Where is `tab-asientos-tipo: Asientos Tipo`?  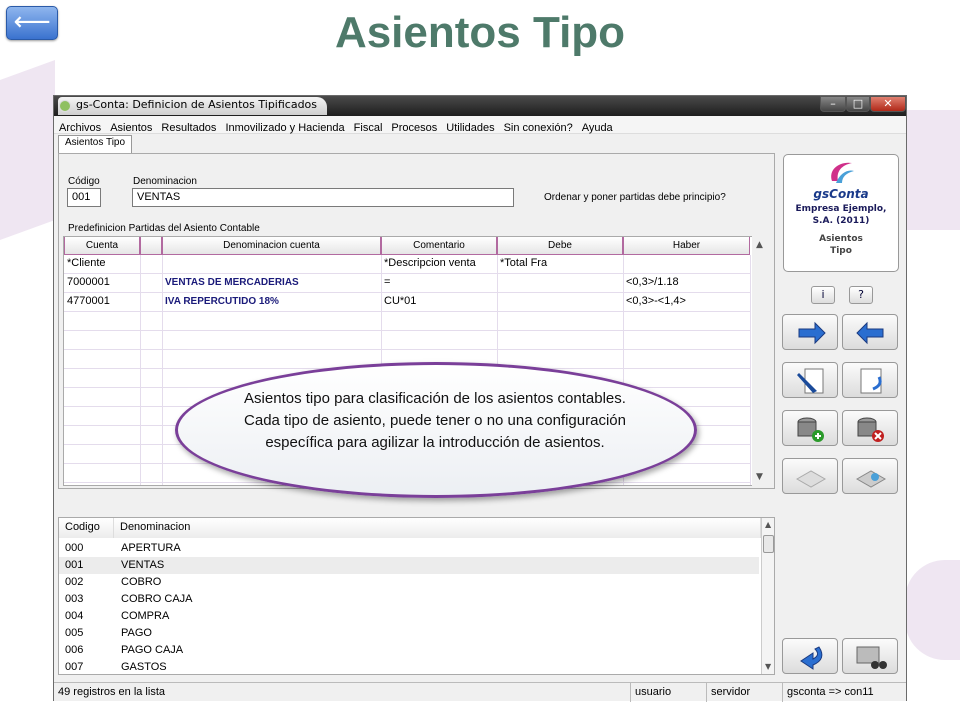
tab-asientos-tipo: Asientos Tipo is located at coordinates (95, 144).